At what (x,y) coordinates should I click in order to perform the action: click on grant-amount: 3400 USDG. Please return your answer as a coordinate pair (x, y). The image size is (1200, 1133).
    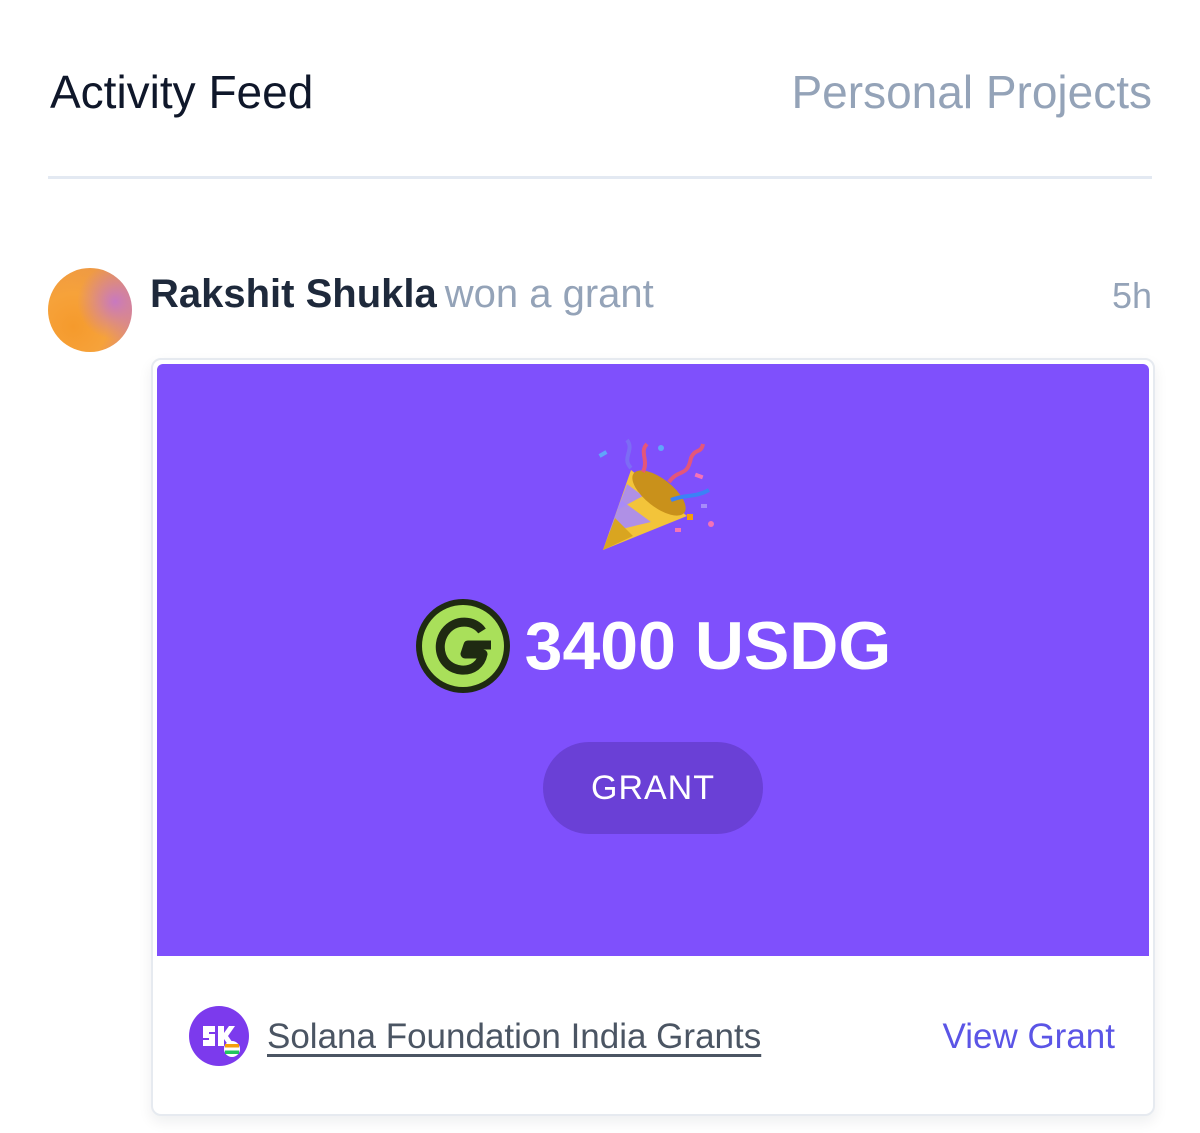
    Looking at the image, I should click on (708, 646).